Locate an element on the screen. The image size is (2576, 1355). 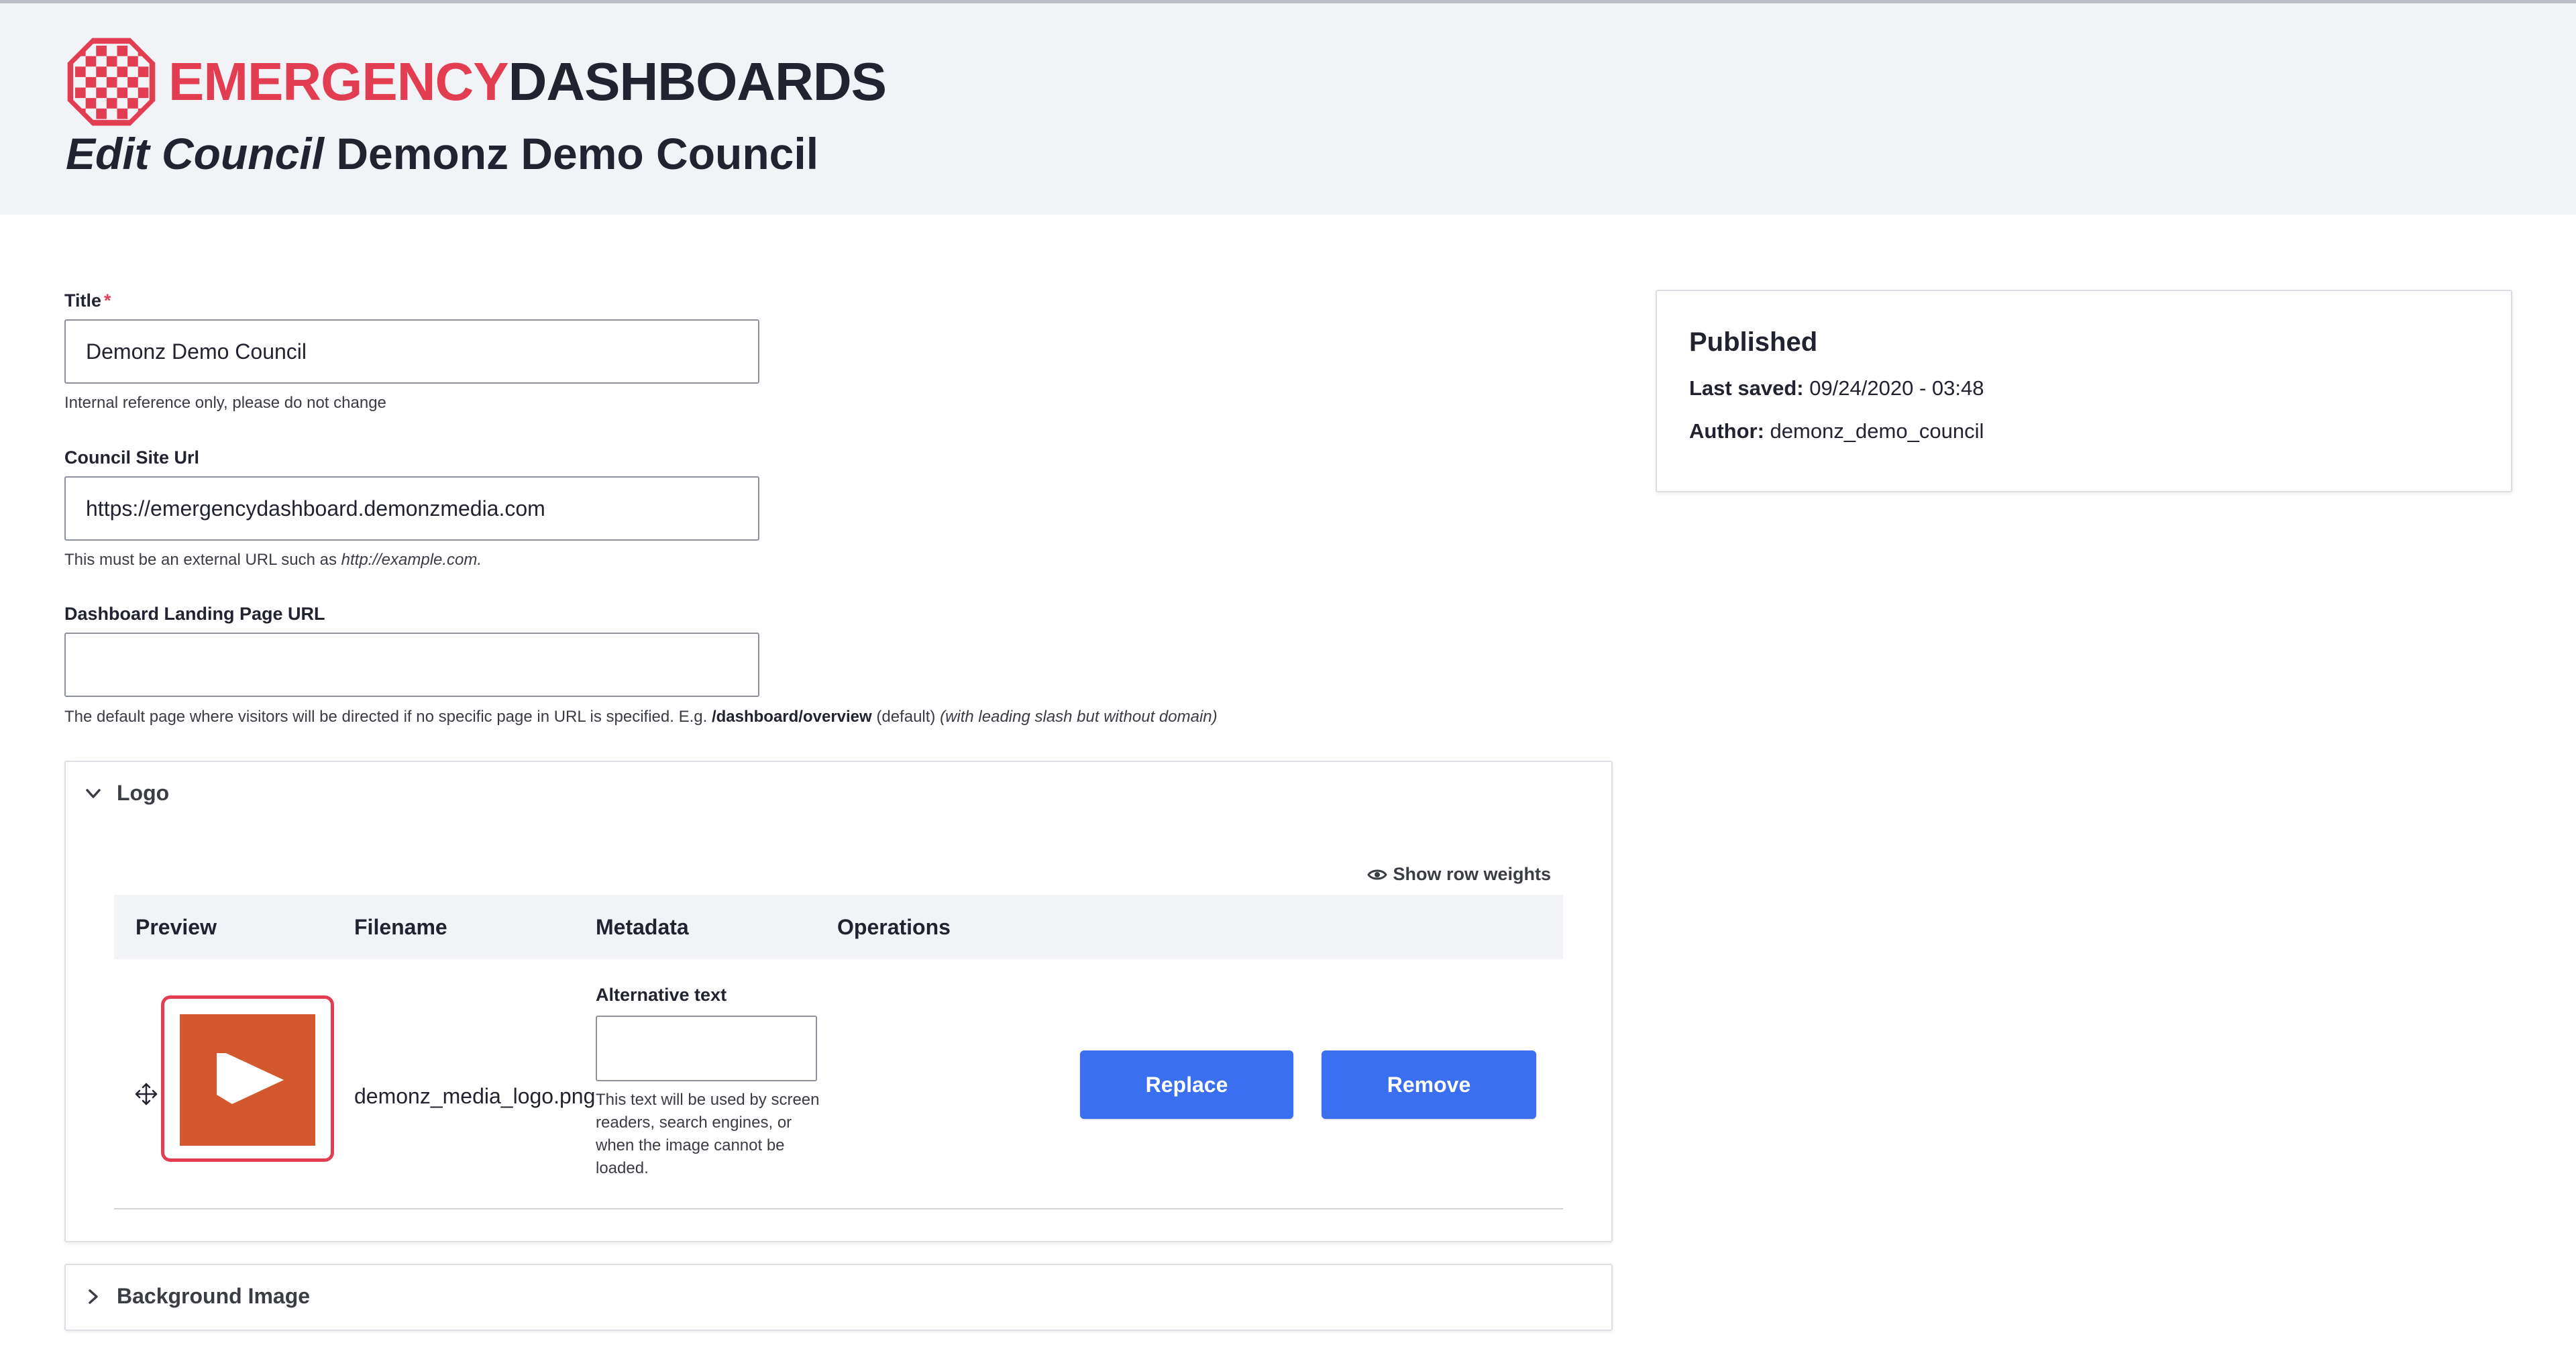
last-saved: Last saved: 09/24/2020 - 03:48 is located at coordinates (1836, 388).